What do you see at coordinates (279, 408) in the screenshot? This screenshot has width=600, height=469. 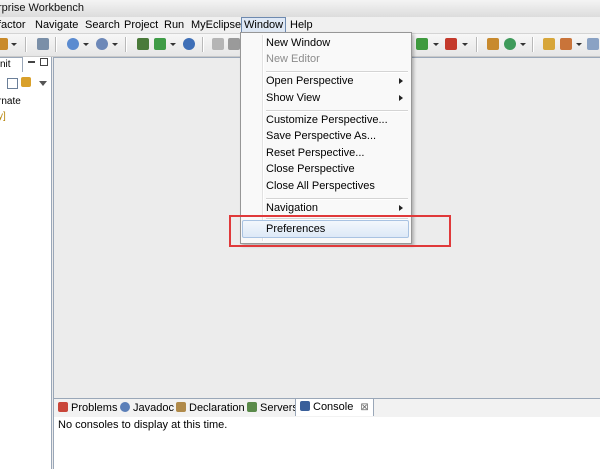 I see `tab-label: Servers` at bounding box center [279, 408].